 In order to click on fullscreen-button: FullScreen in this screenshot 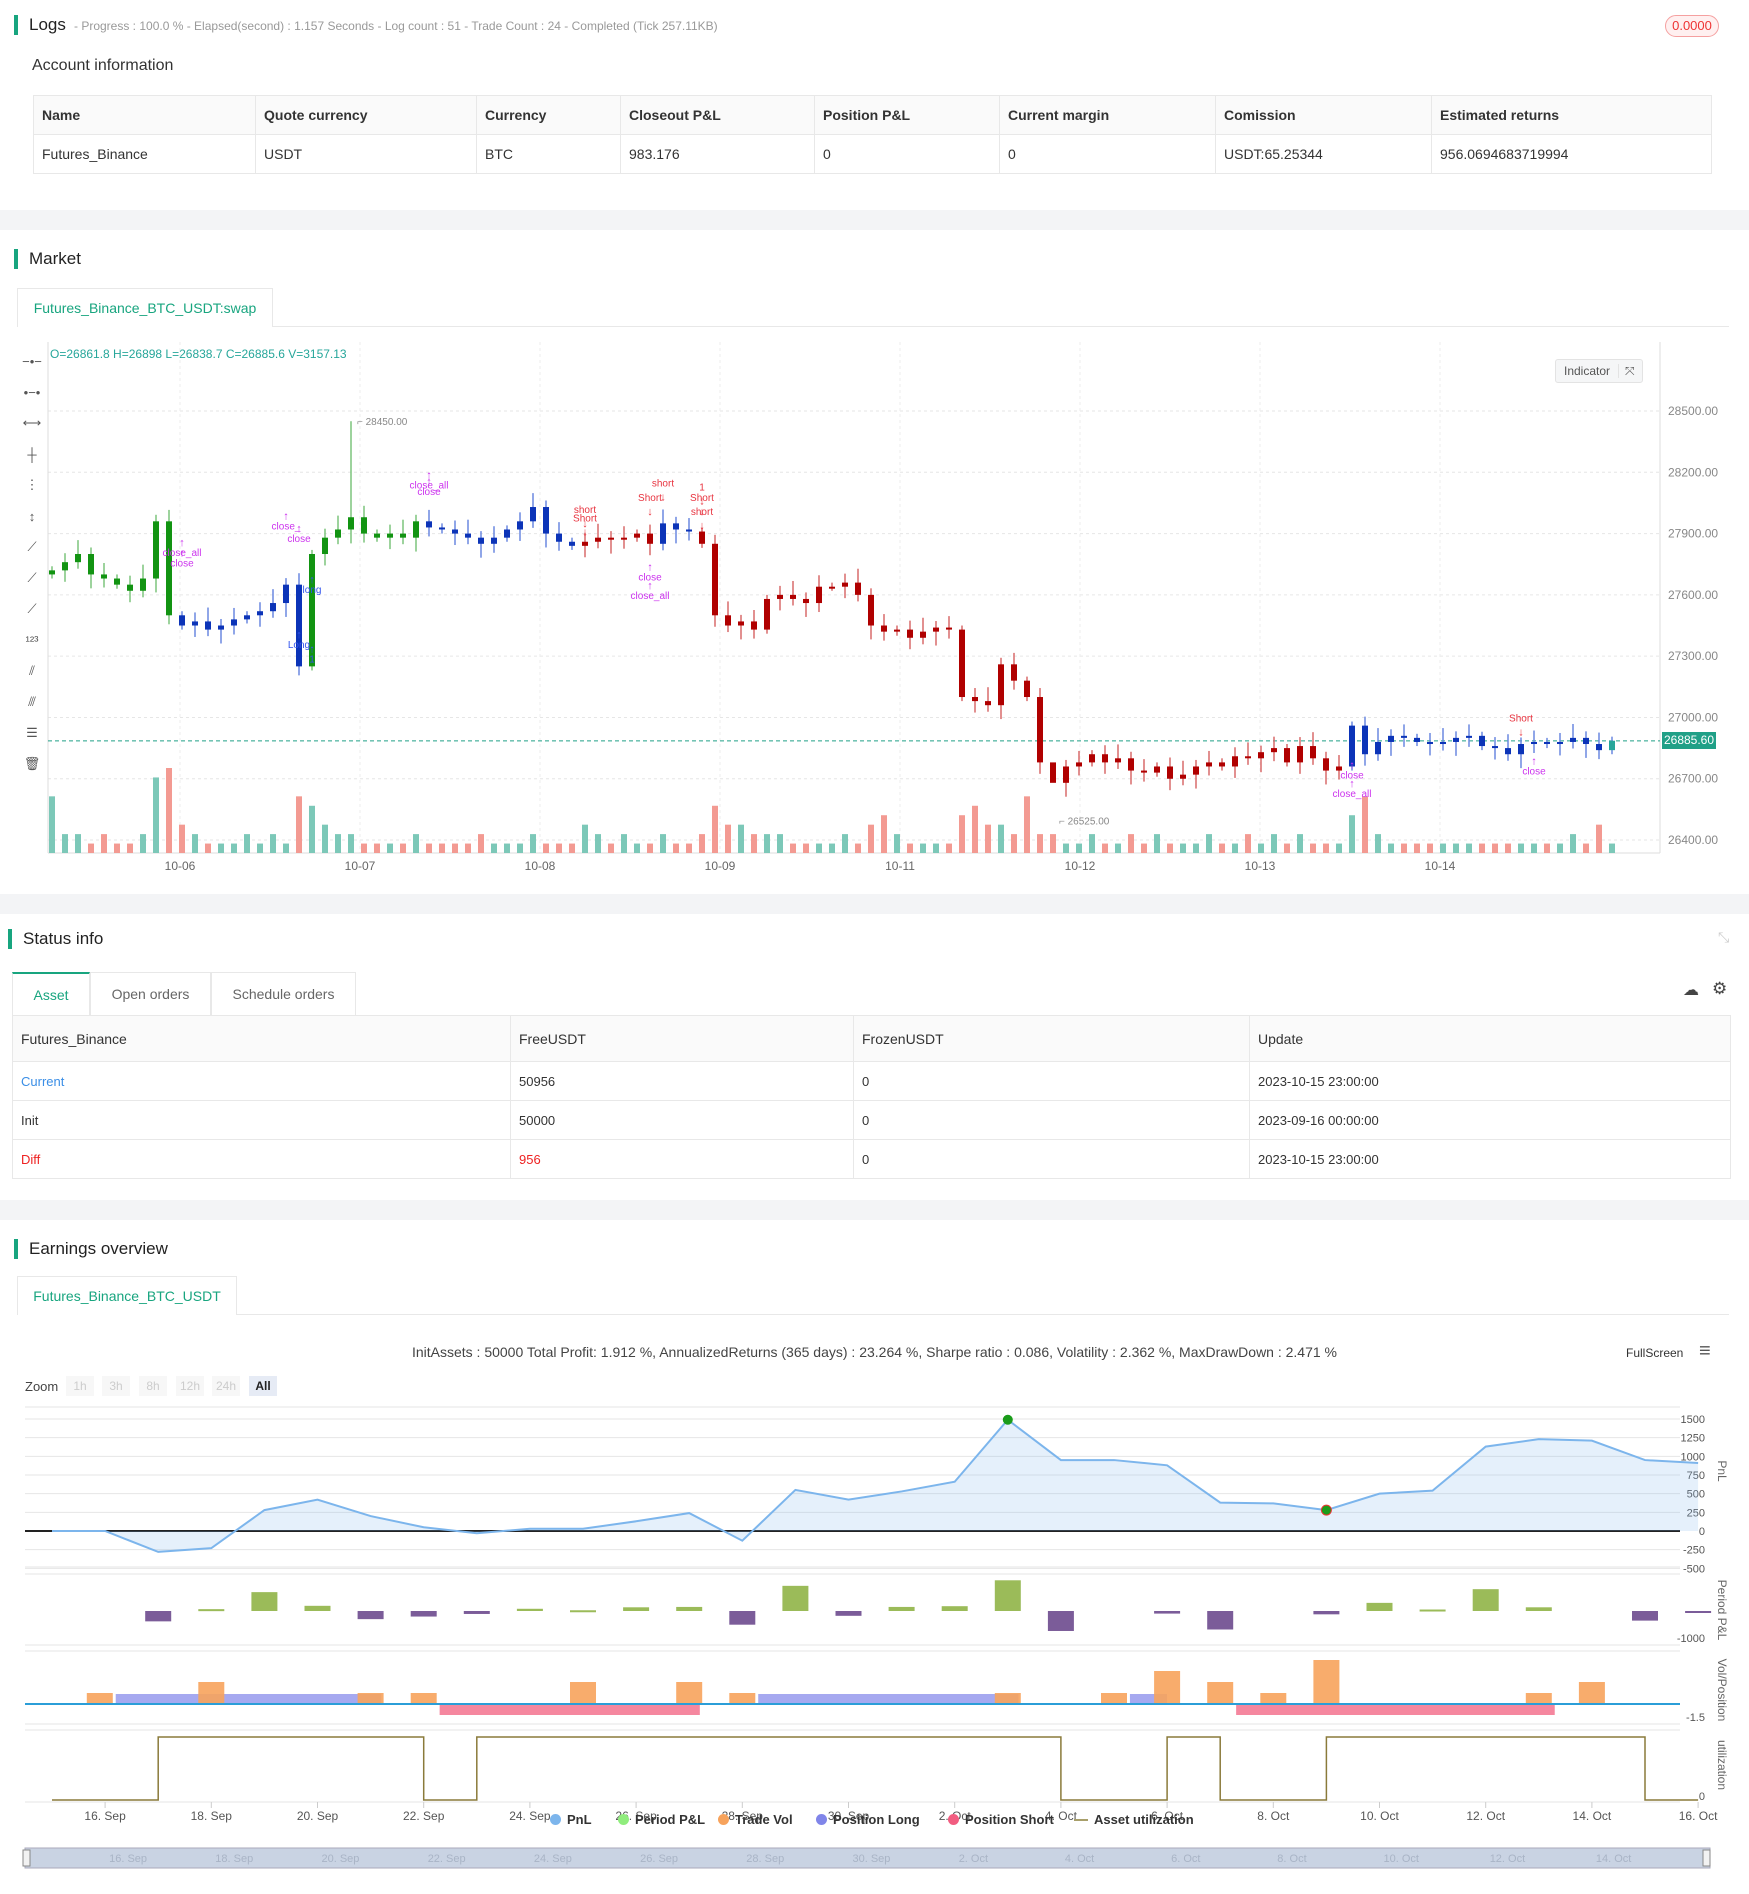, I will do `click(1654, 1353)`.